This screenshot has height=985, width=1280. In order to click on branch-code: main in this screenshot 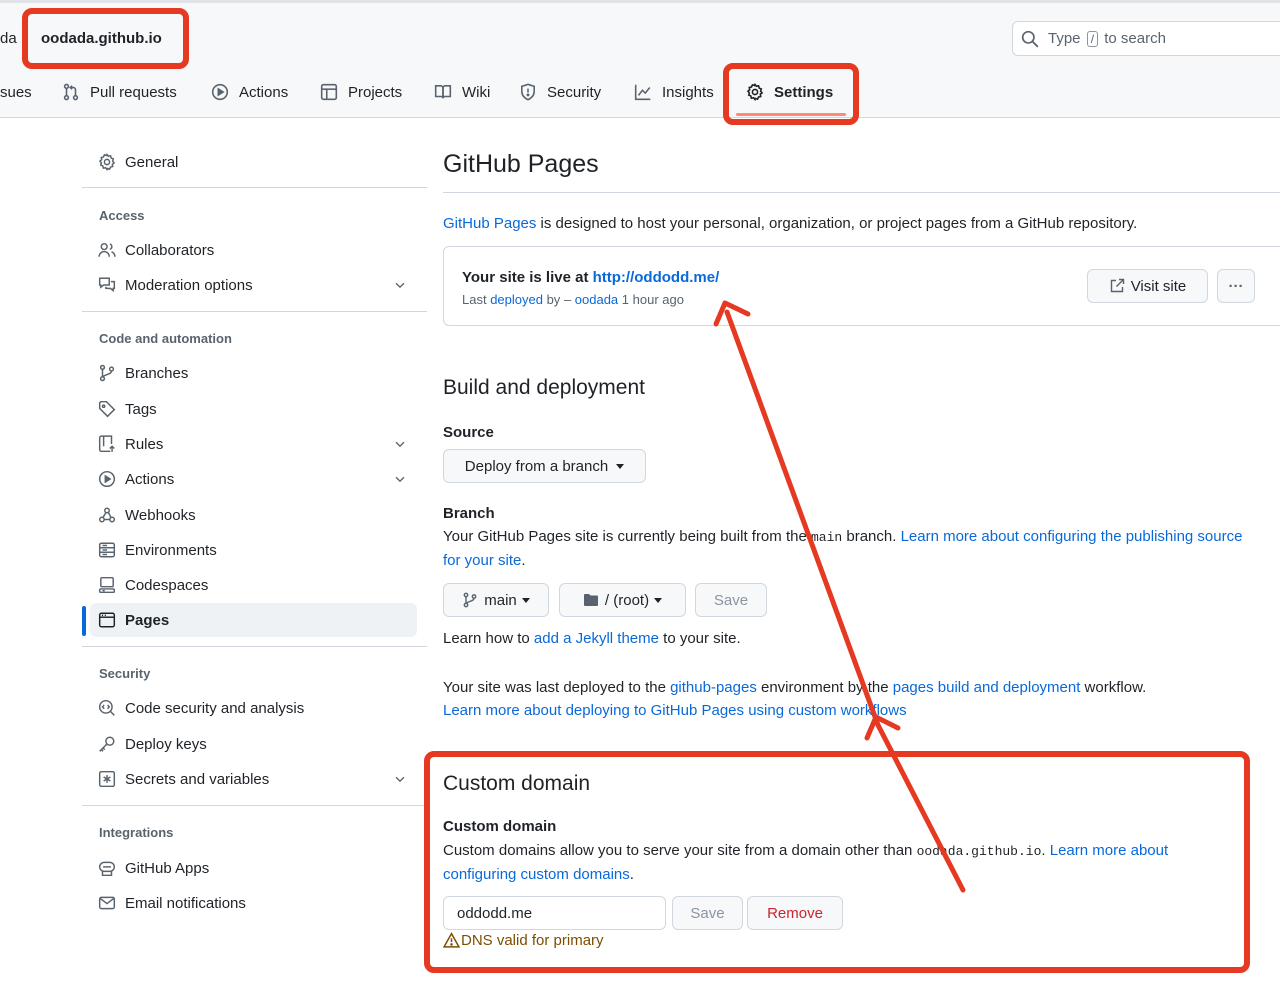, I will do `click(826, 537)`.